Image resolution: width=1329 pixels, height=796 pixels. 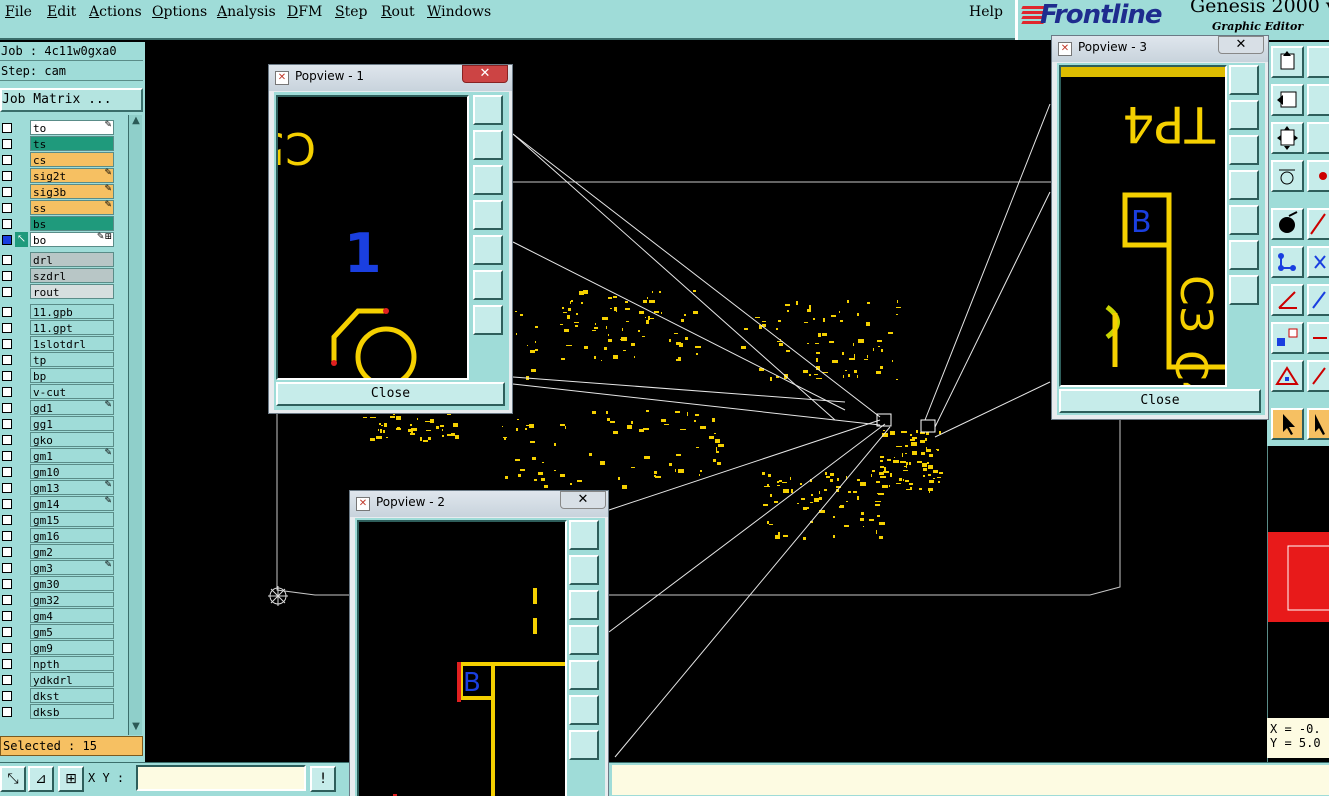 I want to click on xy-input, so click(x=221, y=778).